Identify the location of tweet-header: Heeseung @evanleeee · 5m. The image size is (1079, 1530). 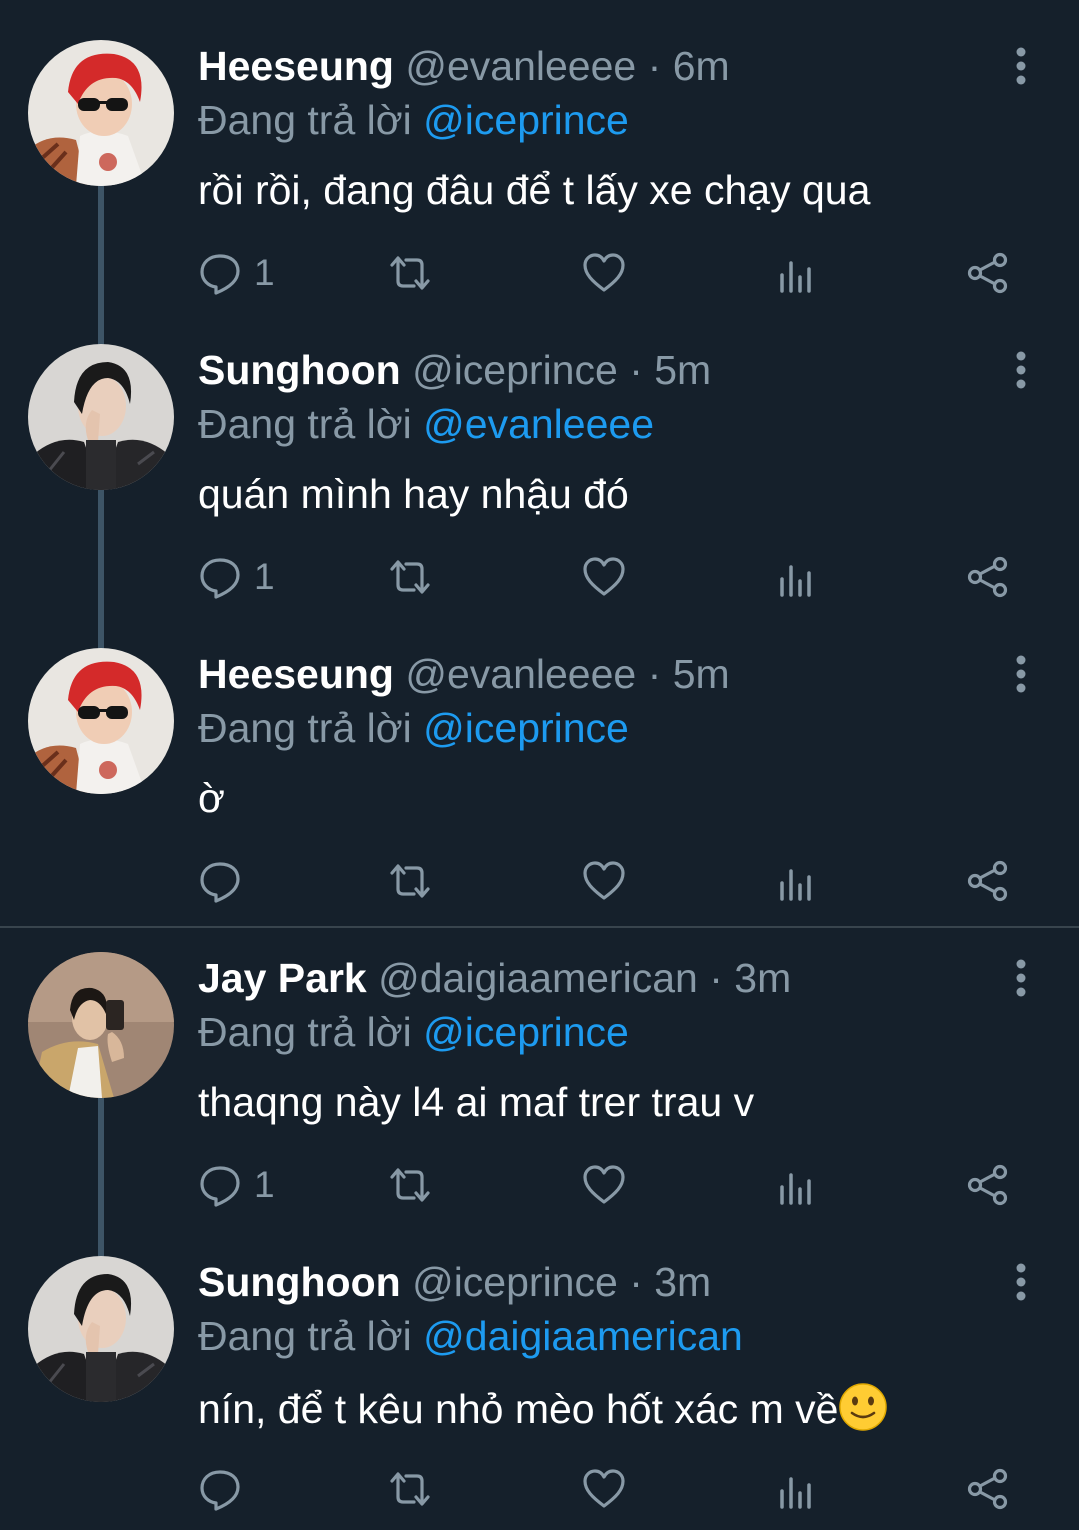
(464, 674).